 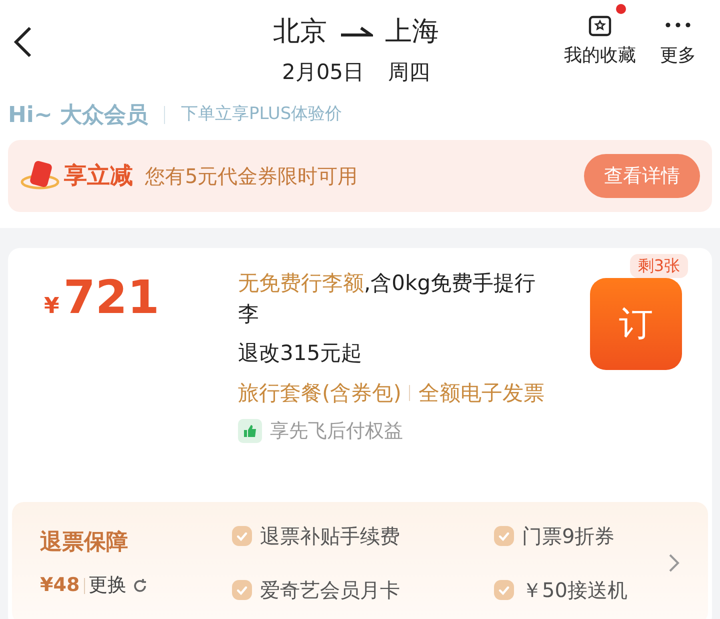 What do you see at coordinates (251, 176) in the screenshot?
I see `coupon-text: 您有5元代金券限时可用` at bounding box center [251, 176].